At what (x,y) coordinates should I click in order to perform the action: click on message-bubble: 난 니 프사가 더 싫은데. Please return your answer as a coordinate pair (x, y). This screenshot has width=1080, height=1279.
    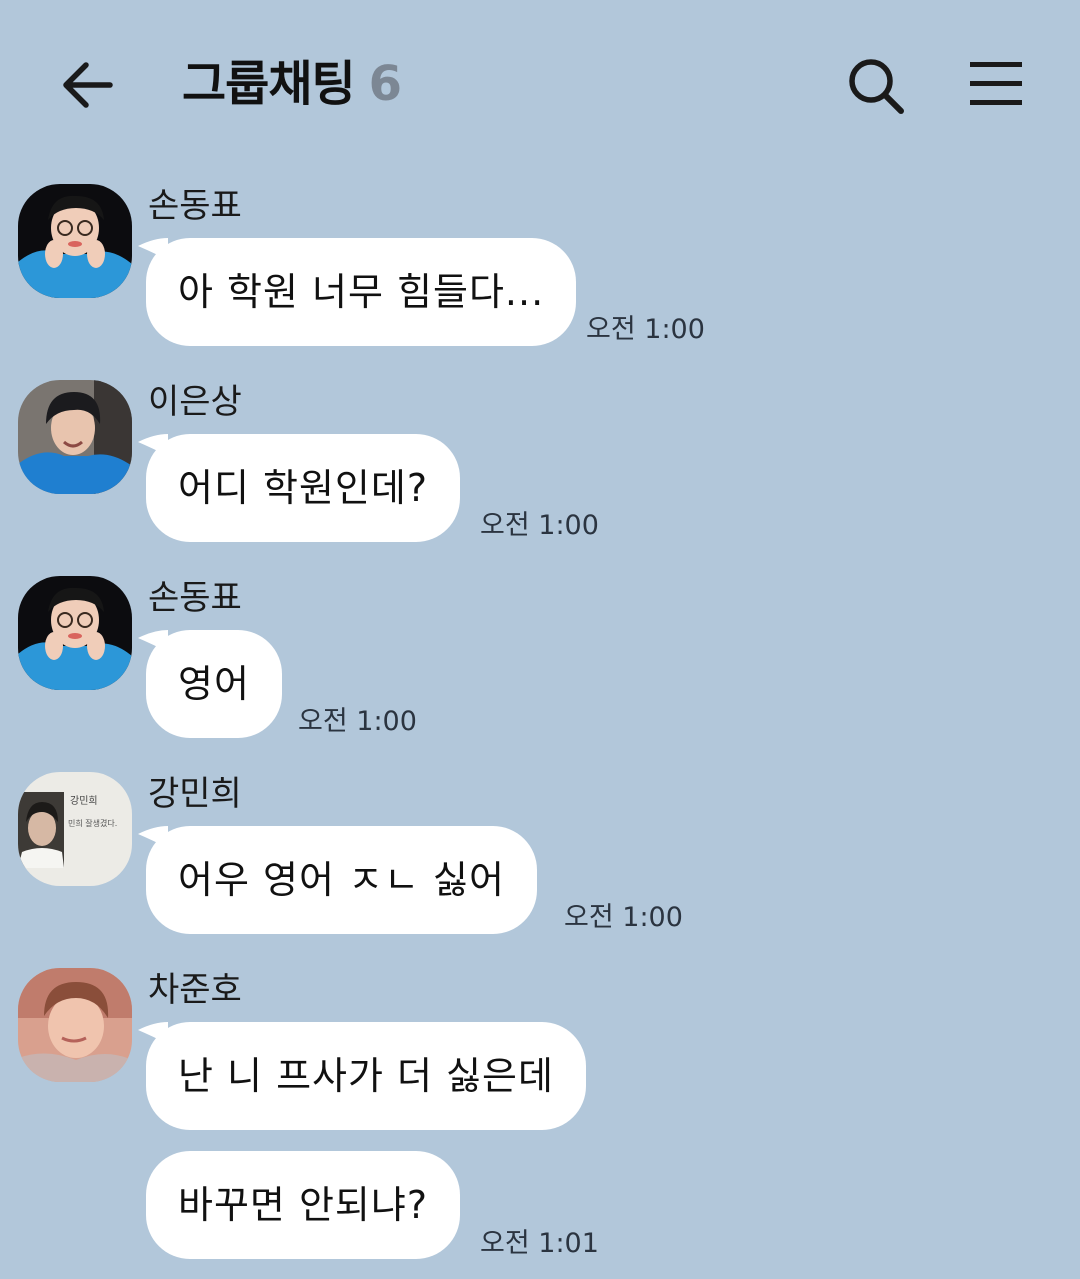
    Looking at the image, I should click on (366, 1076).